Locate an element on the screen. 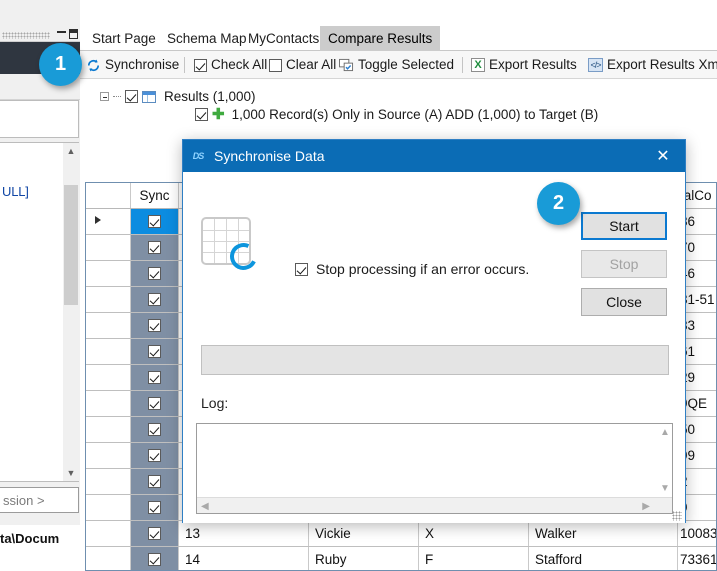 The width and height of the screenshot is (717, 571). log-textarea: ▲ ▼ ◀ ▶ is located at coordinates (434, 468).